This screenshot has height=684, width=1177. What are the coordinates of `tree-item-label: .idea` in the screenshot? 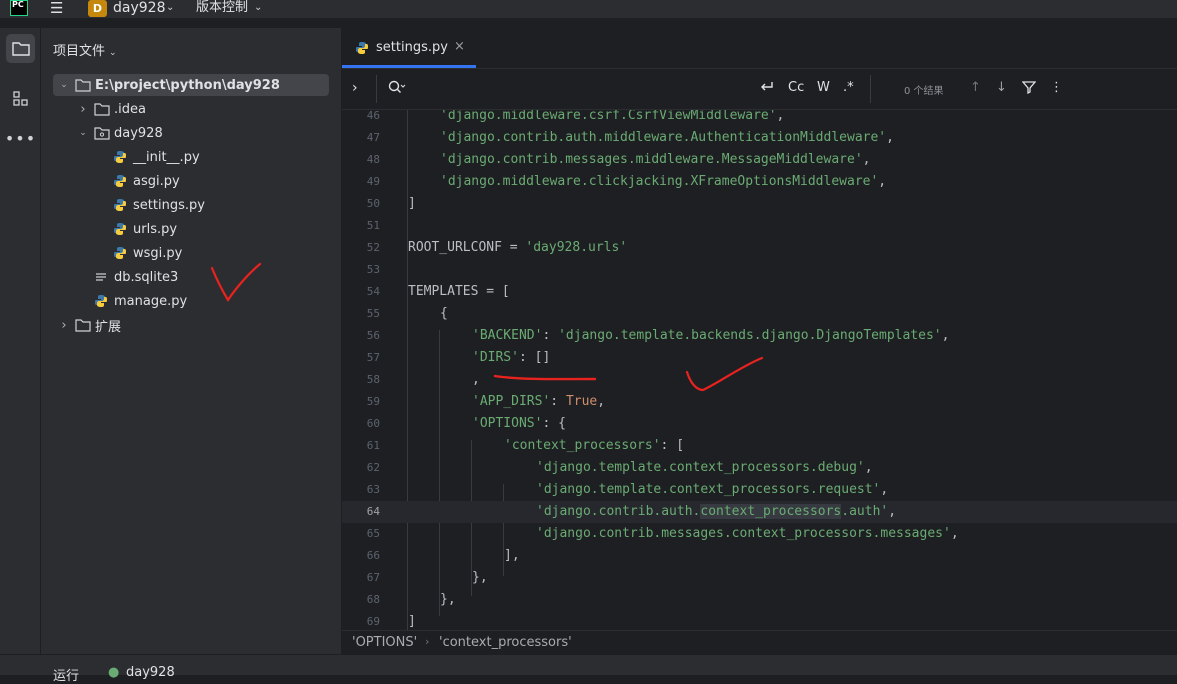 It's located at (130, 109).